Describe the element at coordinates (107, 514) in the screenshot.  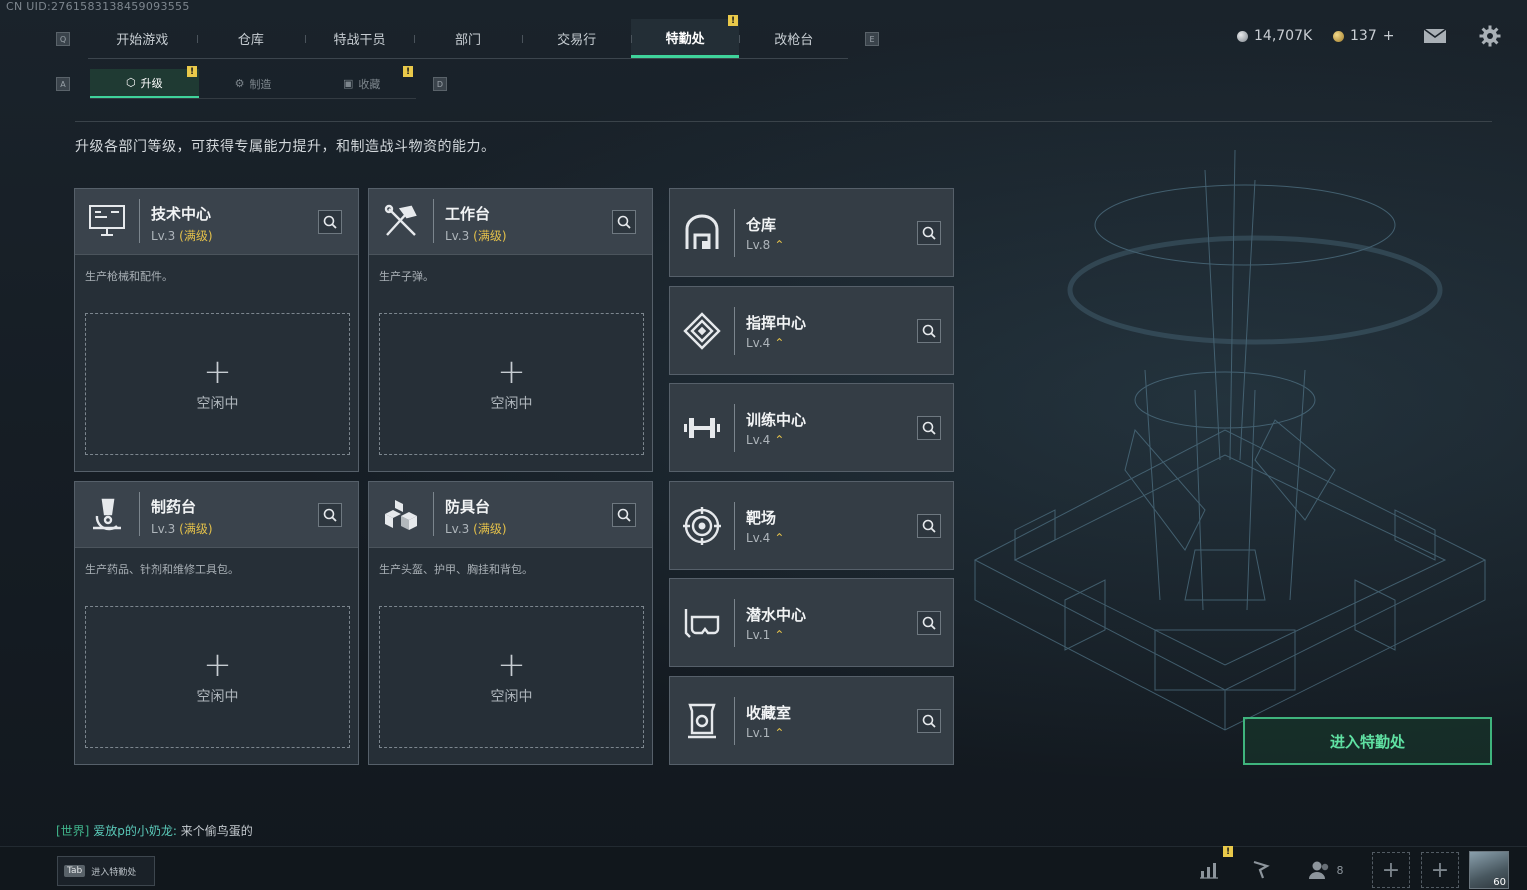
I see `microscope-icon` at that location.